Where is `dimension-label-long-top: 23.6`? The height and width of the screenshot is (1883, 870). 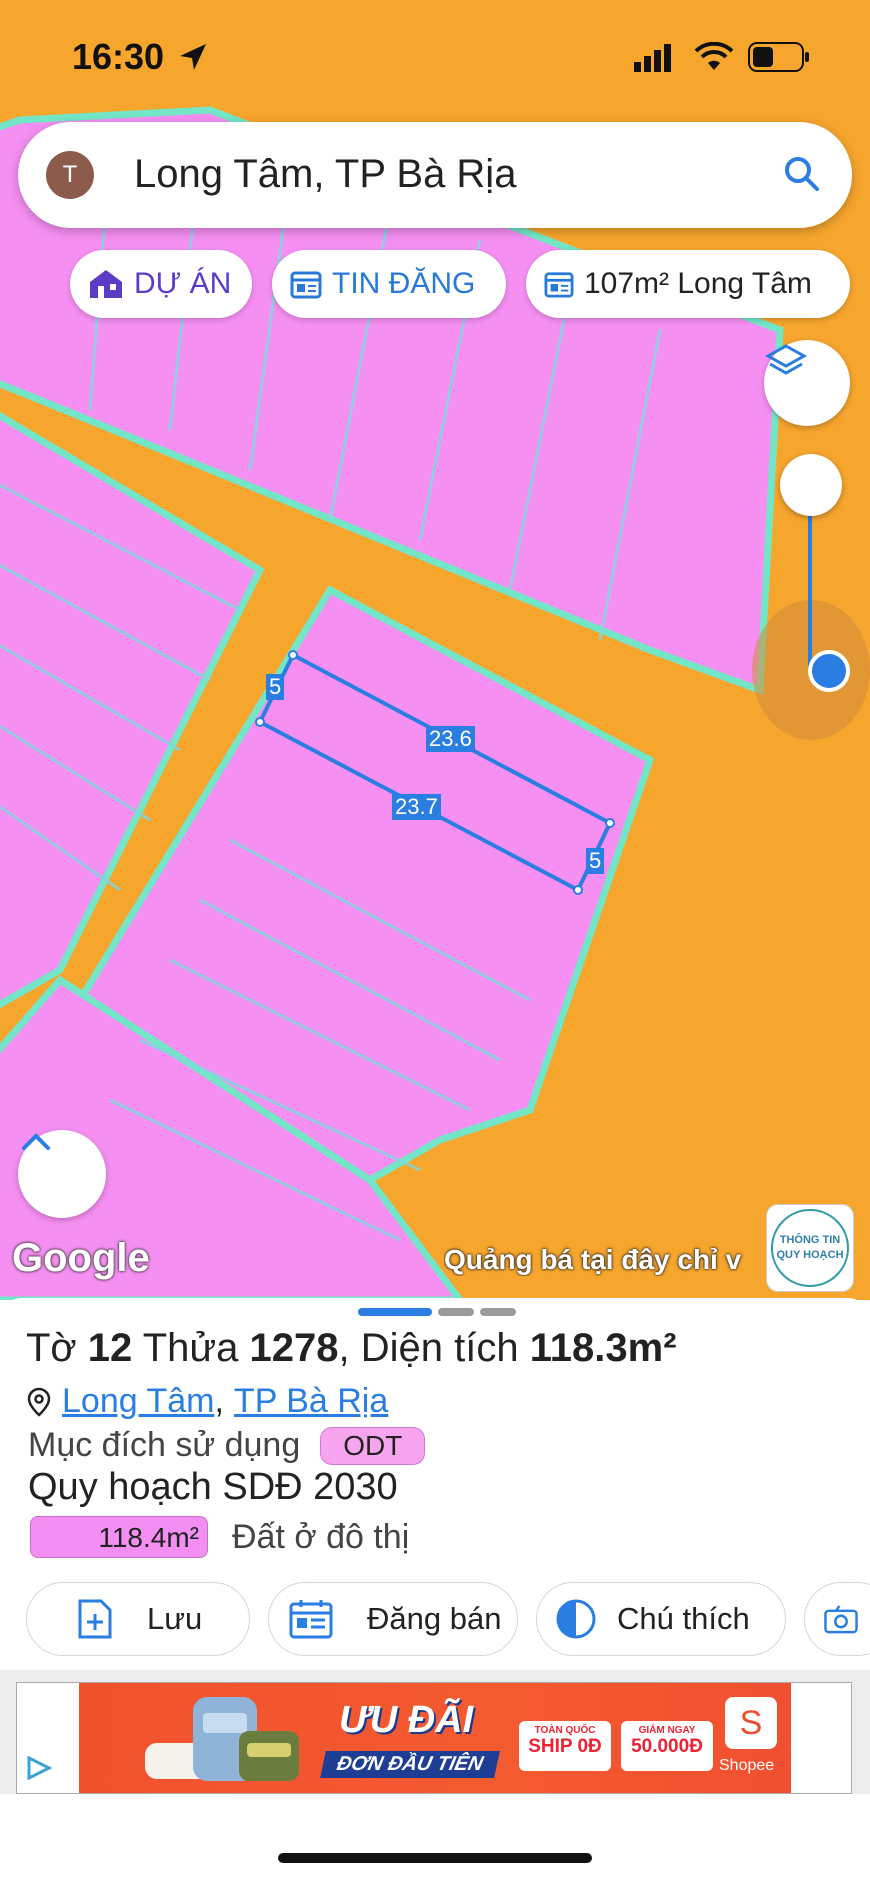
dimension-label-long-top: 23.6 is located at coordinates (450, 739).